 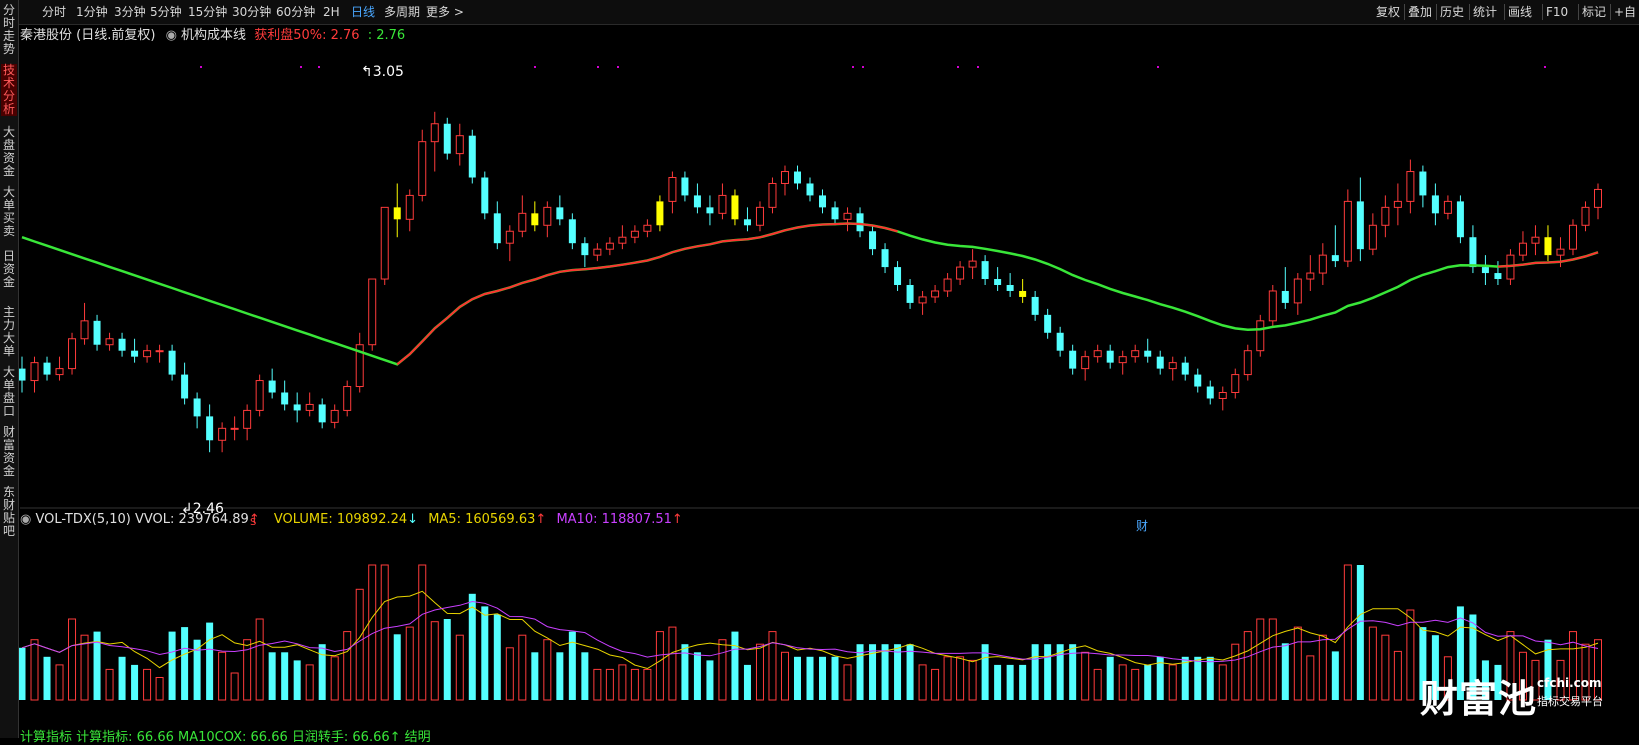 What do you see at coordinates (9, 392) in the screenshot?
I see `sidebar-item-6: 大单盘口` at bounding box center [9, 392].